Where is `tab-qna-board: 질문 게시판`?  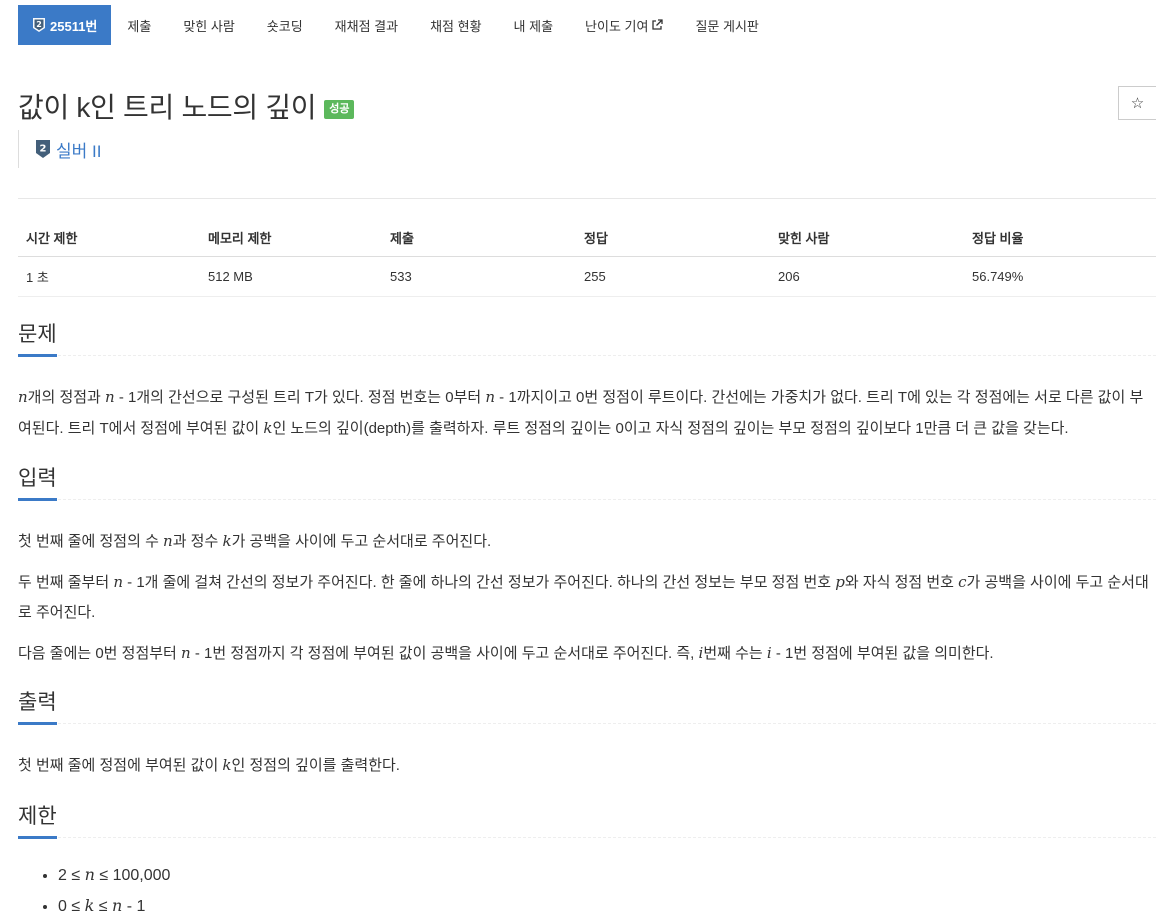 tab-qna-board: 질문 게시판 is located at coordinates (726, 25).